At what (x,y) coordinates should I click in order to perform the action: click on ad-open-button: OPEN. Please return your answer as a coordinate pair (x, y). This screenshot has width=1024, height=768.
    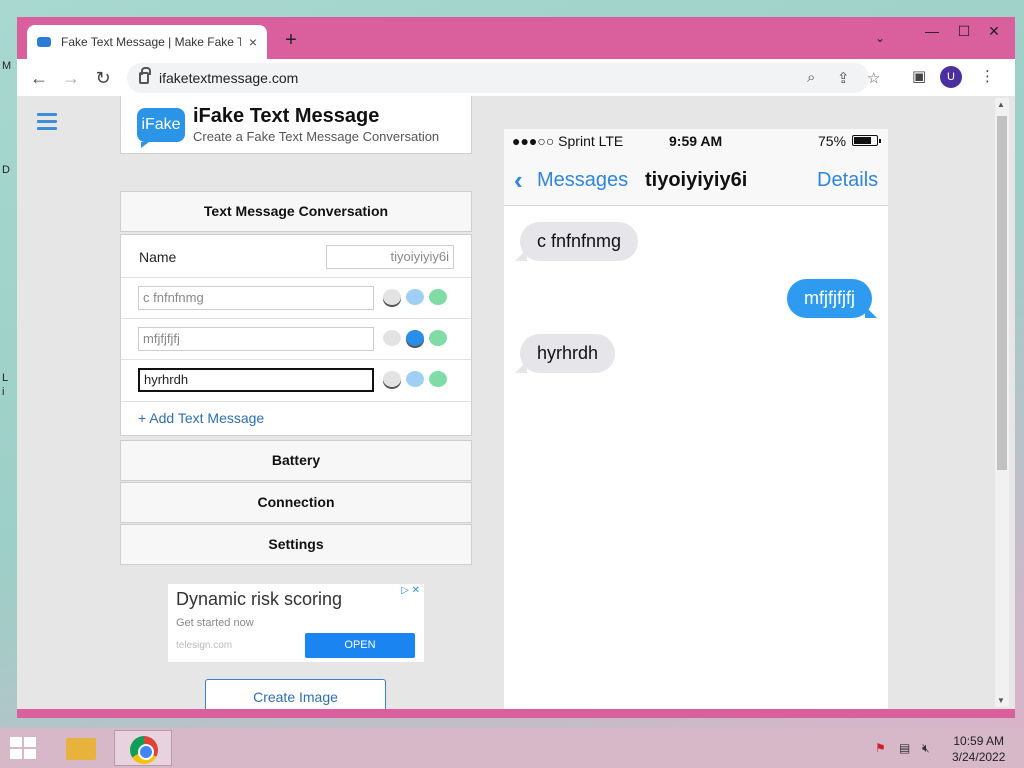
    Looking at the image, I should click on (360, 645).